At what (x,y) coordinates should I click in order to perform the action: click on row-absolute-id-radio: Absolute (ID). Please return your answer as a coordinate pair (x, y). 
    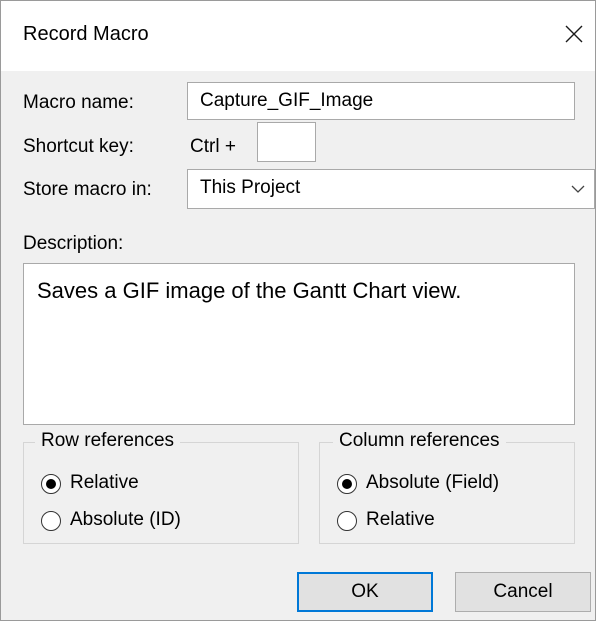
    Looking at the image, I should click on (131, 522).